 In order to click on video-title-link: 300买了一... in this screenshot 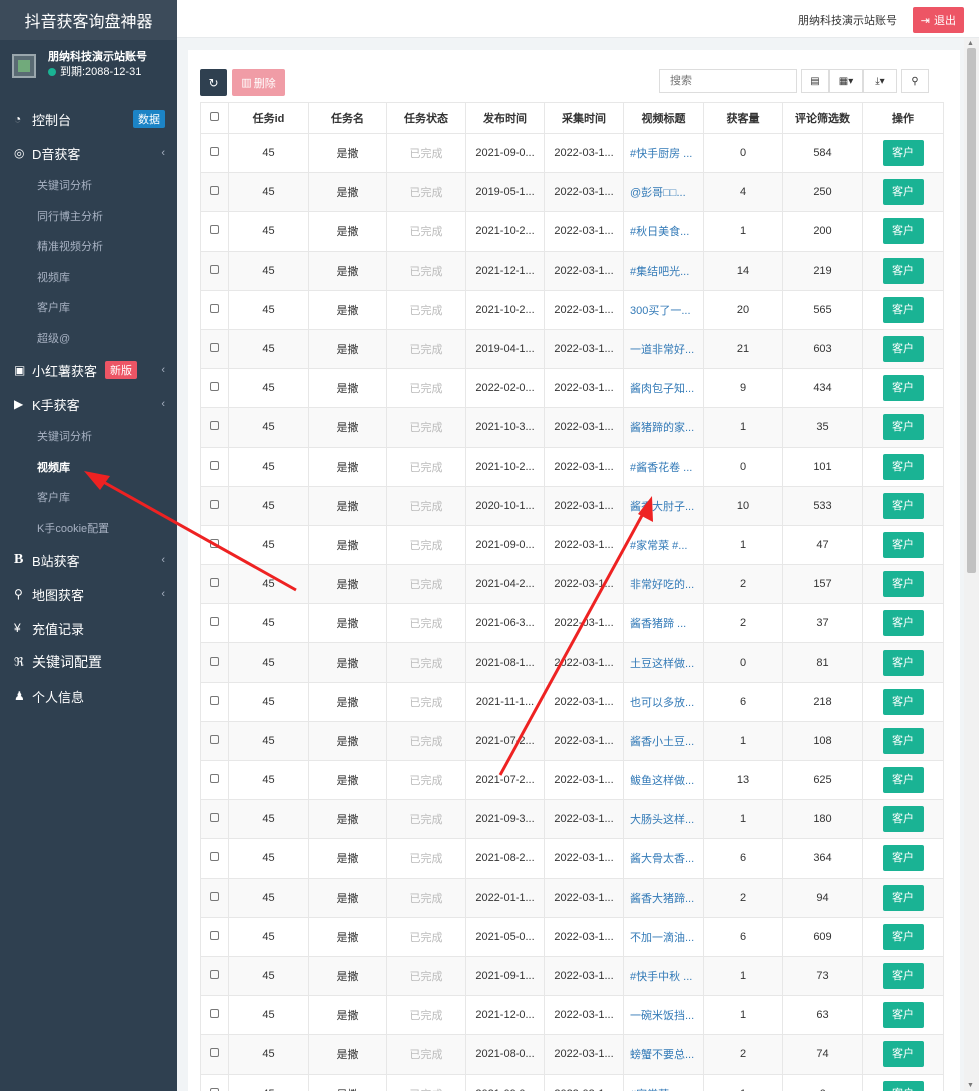, I will do `click(663, 309)`.